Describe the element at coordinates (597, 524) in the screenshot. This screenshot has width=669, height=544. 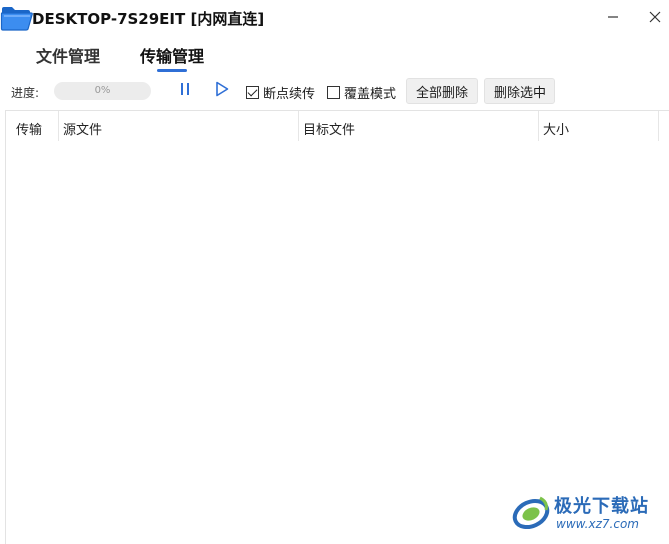
I see `watermark-url: www.xz7.com` at that location.